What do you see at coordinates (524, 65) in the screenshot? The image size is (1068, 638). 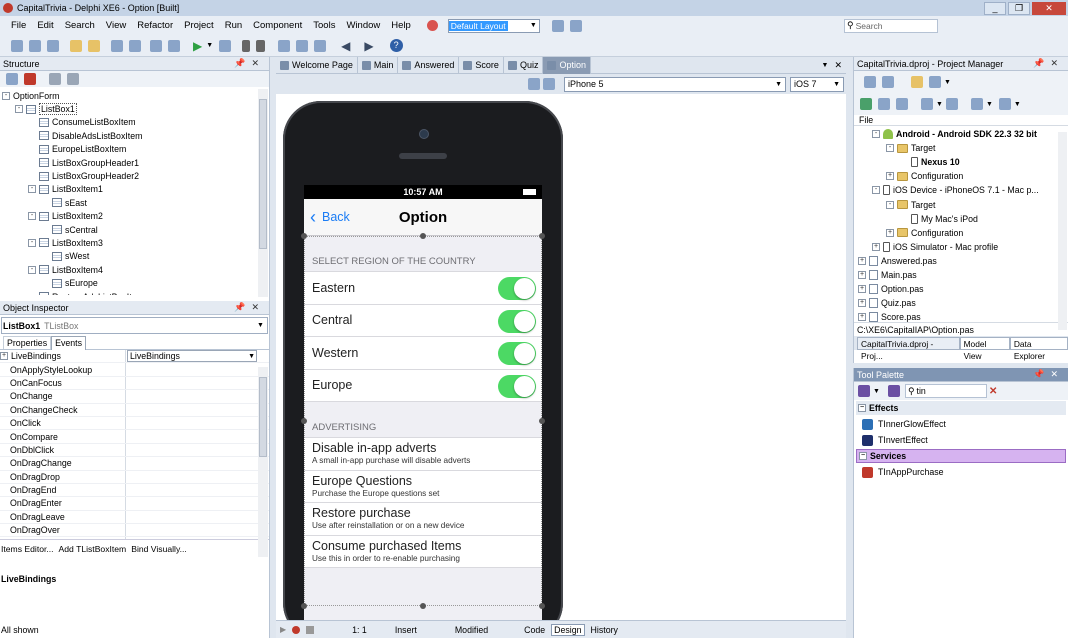 I see `editor-tab: Quiz` at bounding box center [524, 65].